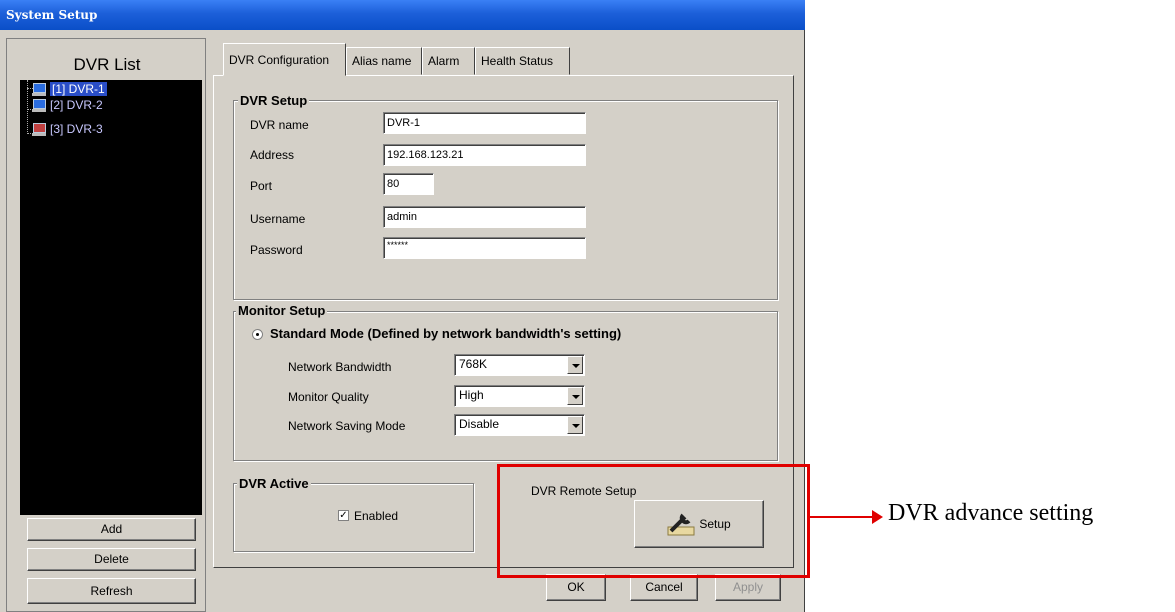  What do you see at coordinates (471, 395) in the screenshot?
I see `select-value: High` at bounding box center [471, 395].